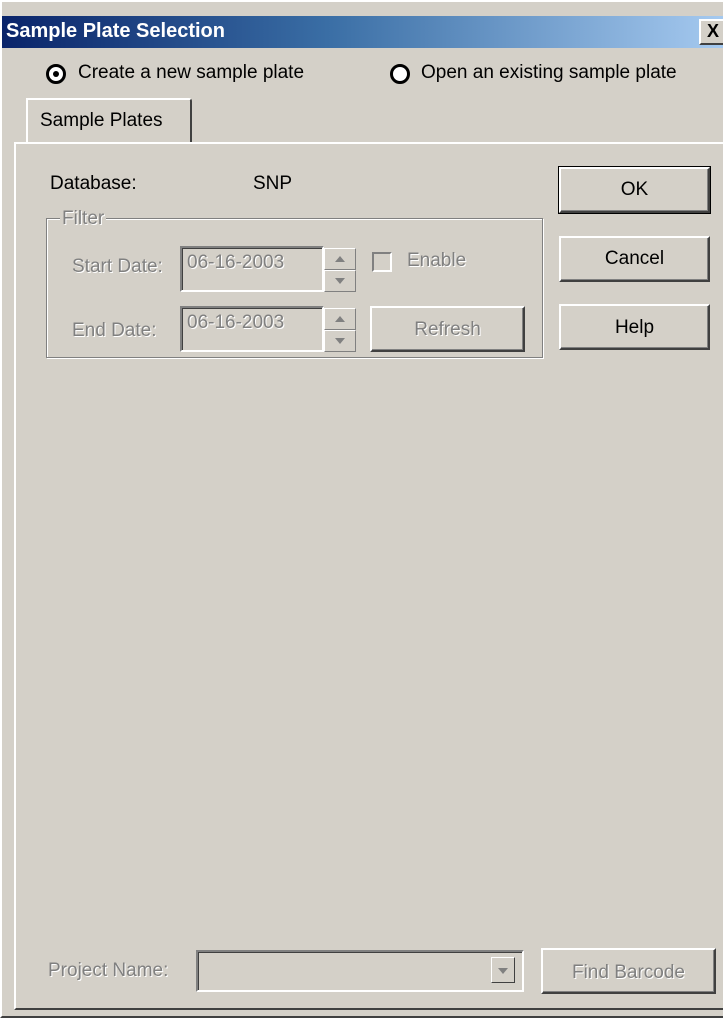 The height and width of the screenshot is (1018, 723). Describe the element at coordinates (273, 183) in the screenshot. I see `database-value: SNP` at that location.